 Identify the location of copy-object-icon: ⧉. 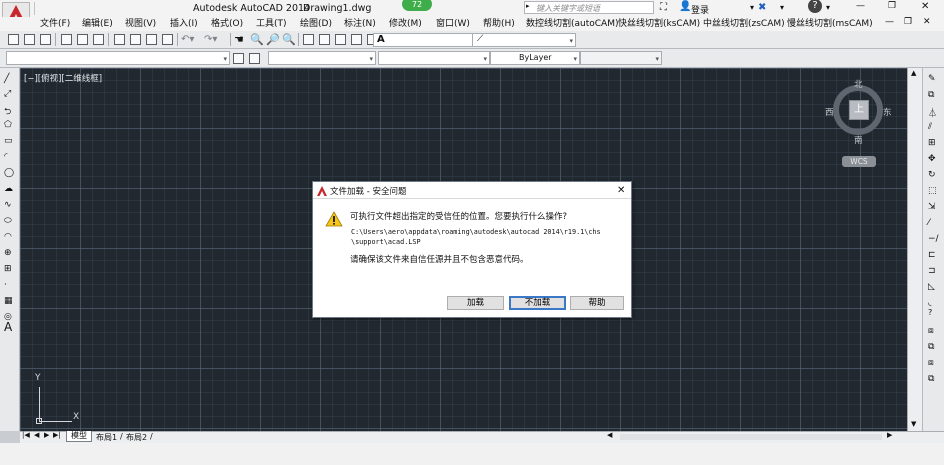
(933, 95).